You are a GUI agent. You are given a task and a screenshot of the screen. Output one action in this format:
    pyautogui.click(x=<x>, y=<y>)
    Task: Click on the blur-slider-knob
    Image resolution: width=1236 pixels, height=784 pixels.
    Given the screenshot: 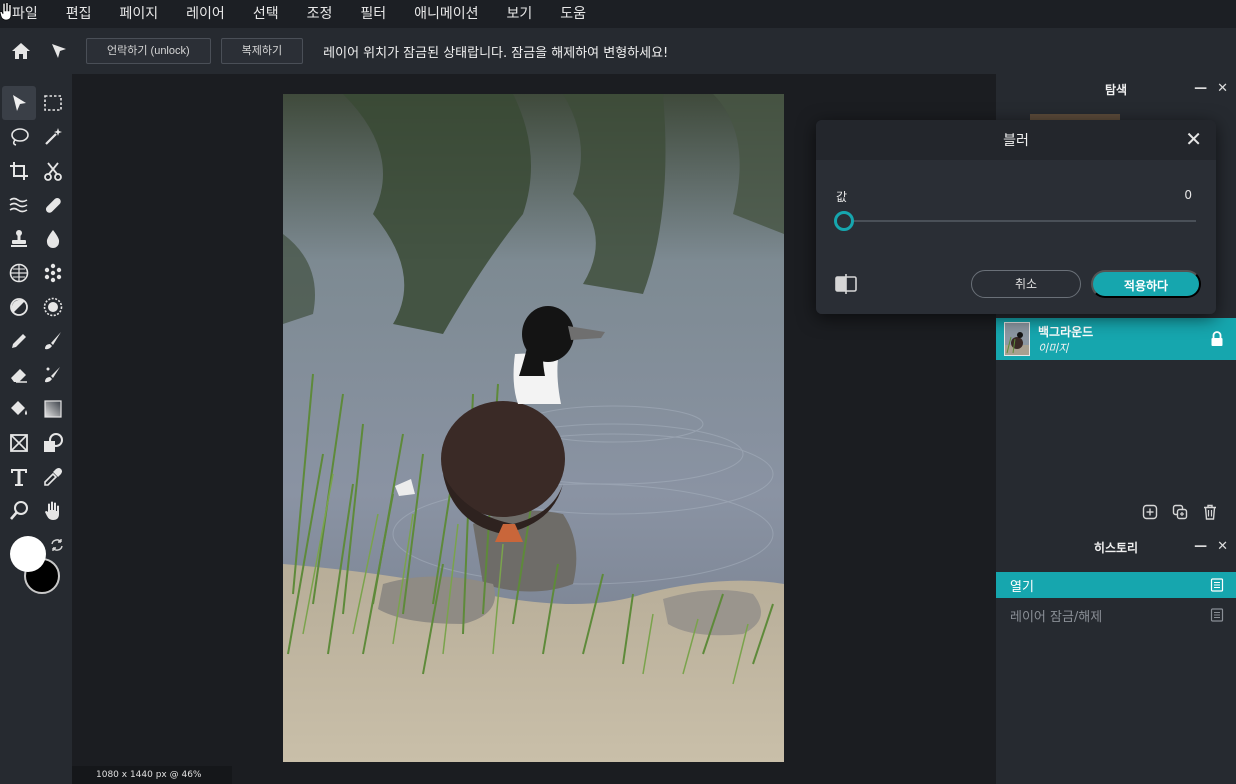 What is the action you would take?
    pyautogui.click(x=844, y=221)
    